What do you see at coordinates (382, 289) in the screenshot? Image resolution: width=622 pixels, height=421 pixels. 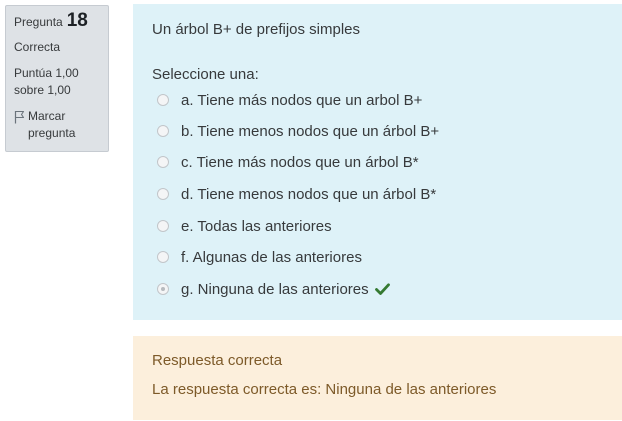 I see `check-icon` at bounding box center [382, 289].